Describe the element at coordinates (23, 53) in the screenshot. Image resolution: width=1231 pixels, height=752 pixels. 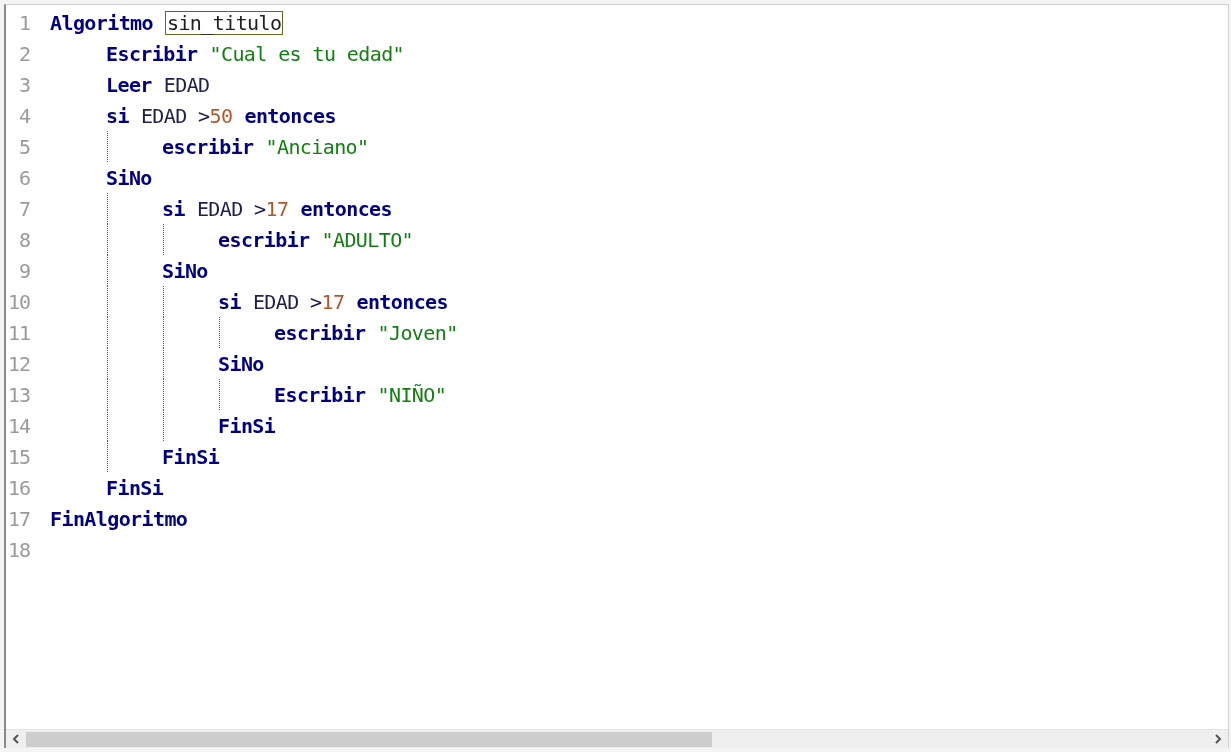
I see `line-number: 2` at that location.